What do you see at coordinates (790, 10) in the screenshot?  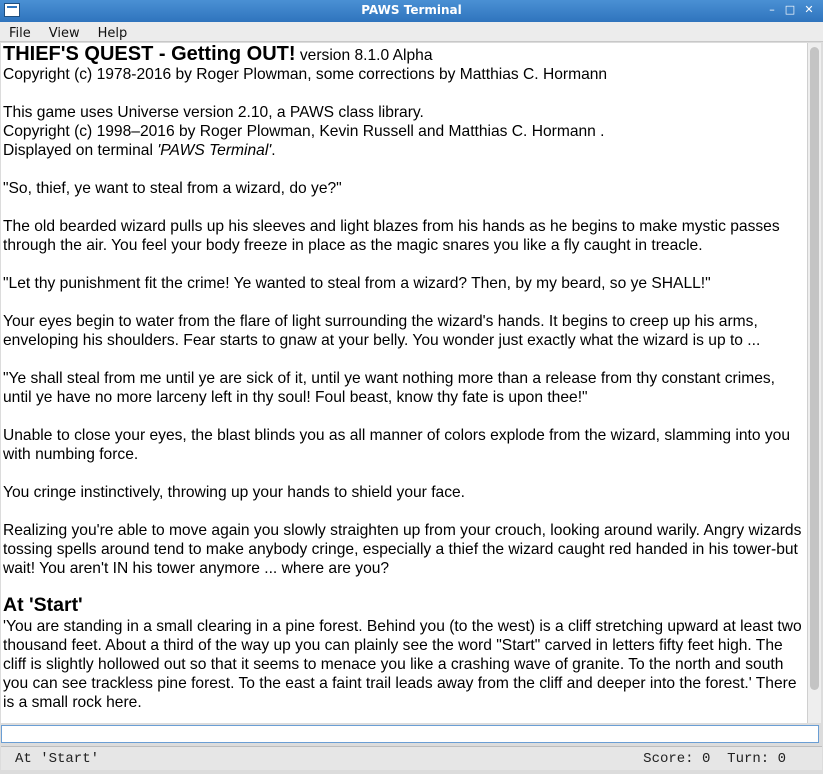 I see `maximize-icon: □` at bounding box center [790, 10].